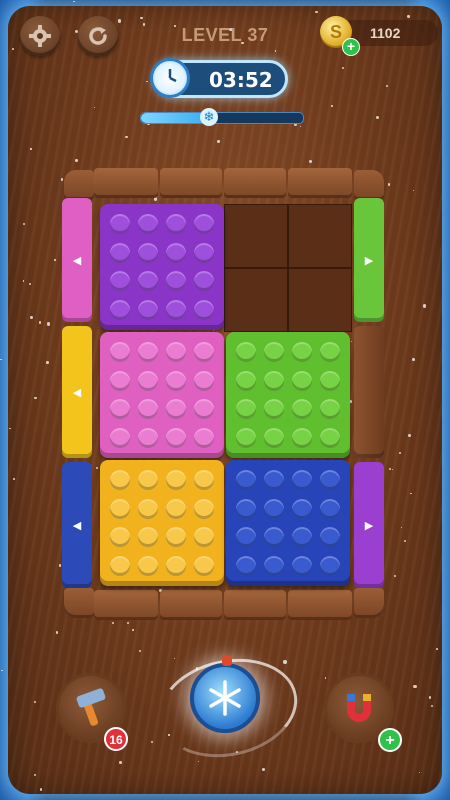 The width and height of the screenshot is (450, 800). I want to click on snowflake-icon, so click(225, 698).